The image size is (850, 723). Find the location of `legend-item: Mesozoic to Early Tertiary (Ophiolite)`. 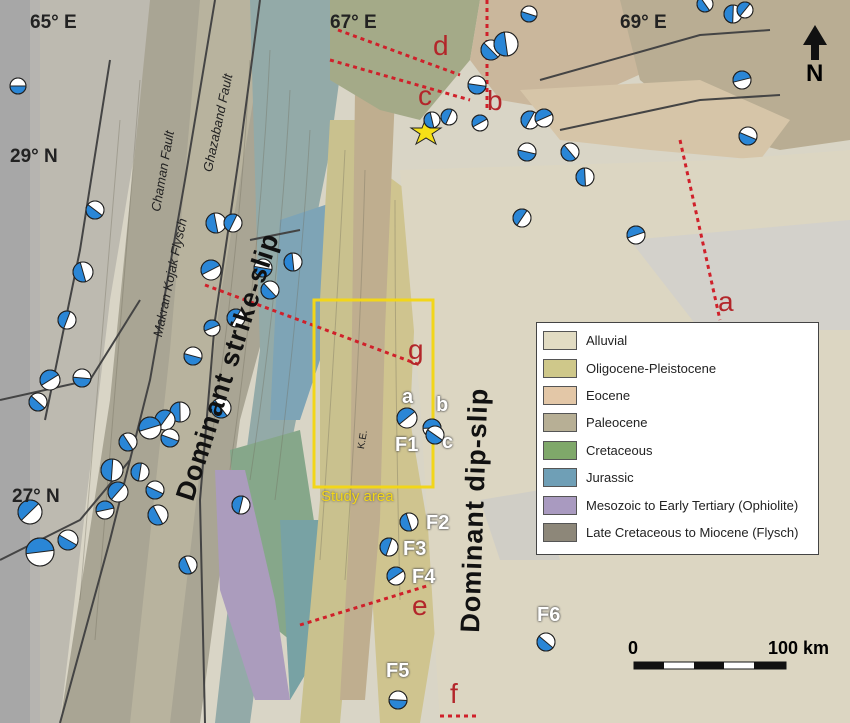

legend-item: Mesozoic to Early Tertiary (Ophiolite) is located at coordinates (677, 504).